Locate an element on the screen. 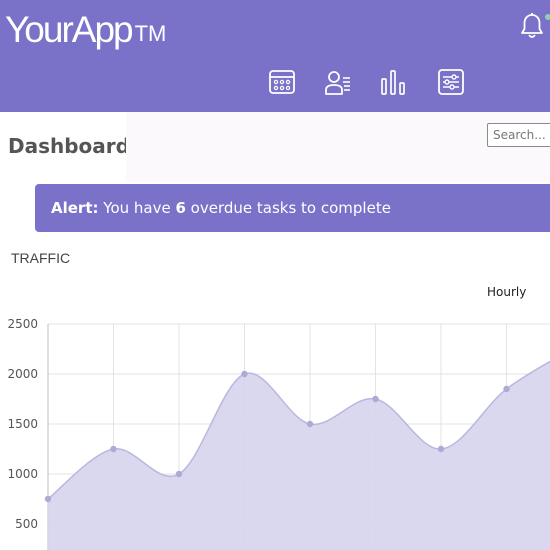 Image resolution: width=550 pixels, height=550 pixels. alert-label: Alert: is located at coordinates (75, 208).